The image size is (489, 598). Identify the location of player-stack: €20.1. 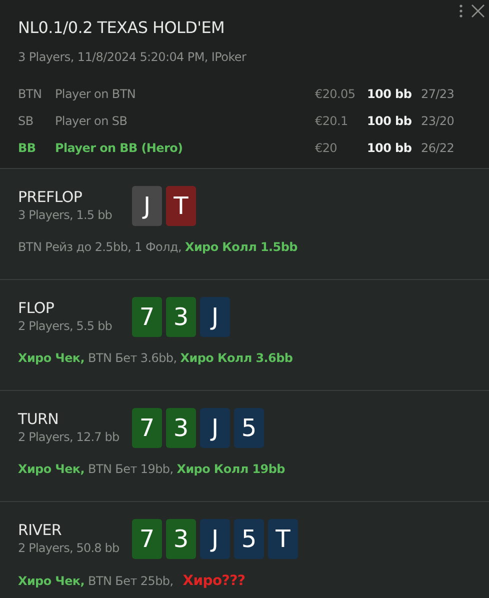
(332, 121).